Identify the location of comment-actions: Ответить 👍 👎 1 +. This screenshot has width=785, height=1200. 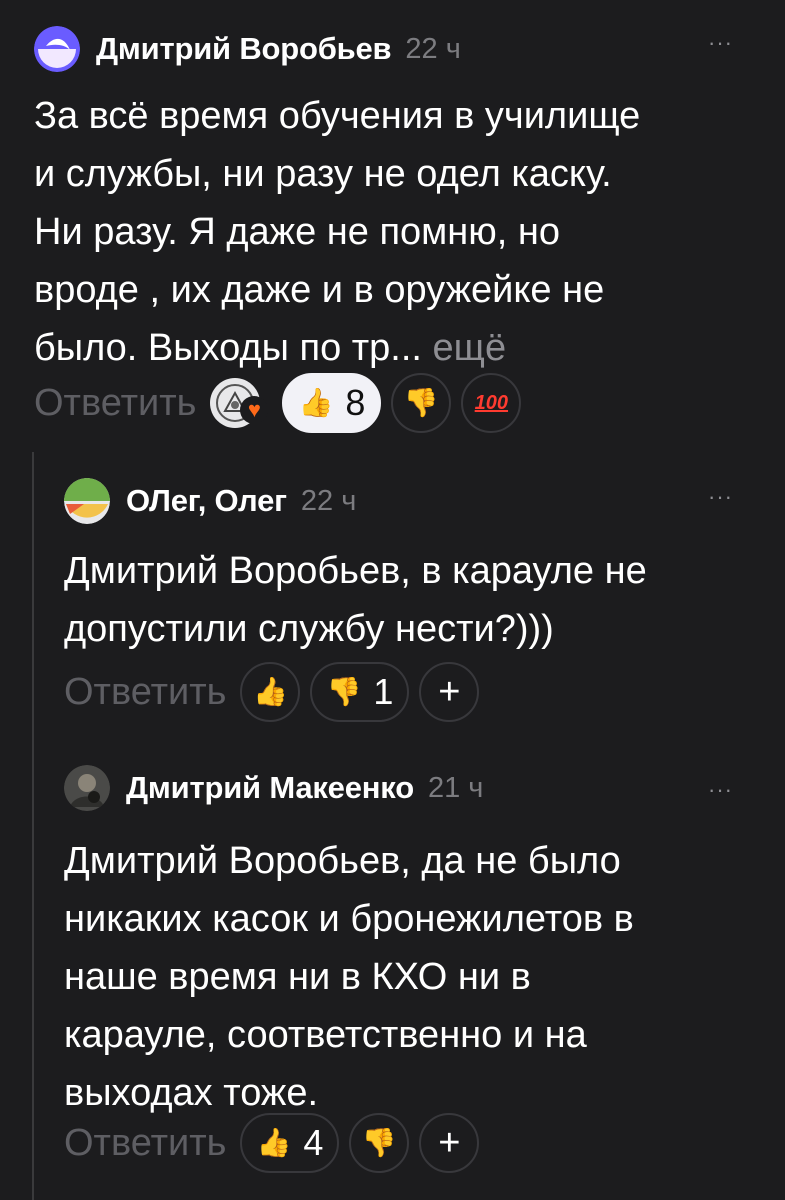
(276, 692).